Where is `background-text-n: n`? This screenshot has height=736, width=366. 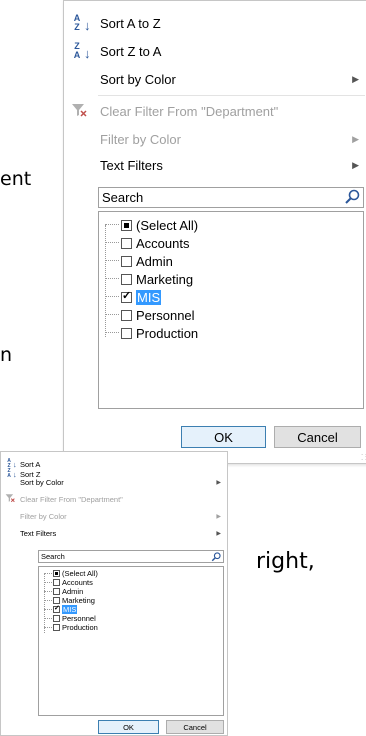
background-text-n: n is located at coordinates (6, 355).